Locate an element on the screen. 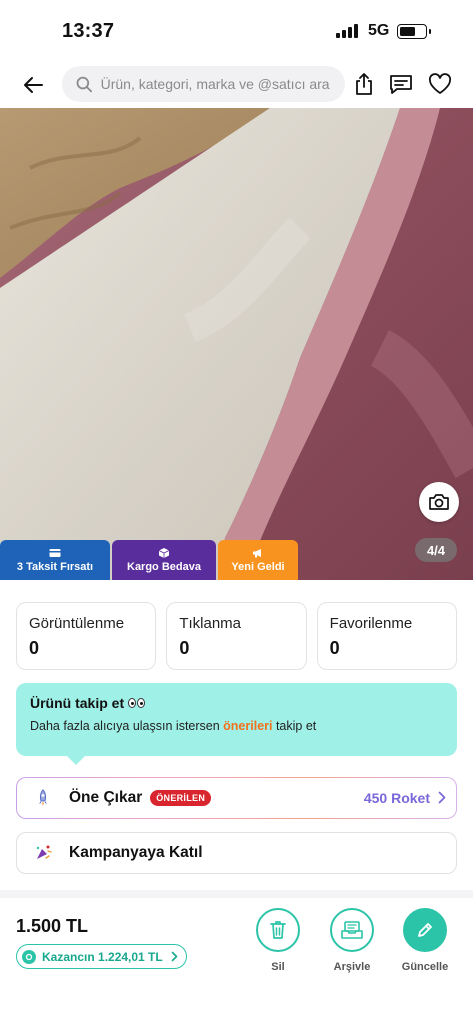 This screenshot has width=473, height=1024. update-circle is located at coordinates (425, 930).